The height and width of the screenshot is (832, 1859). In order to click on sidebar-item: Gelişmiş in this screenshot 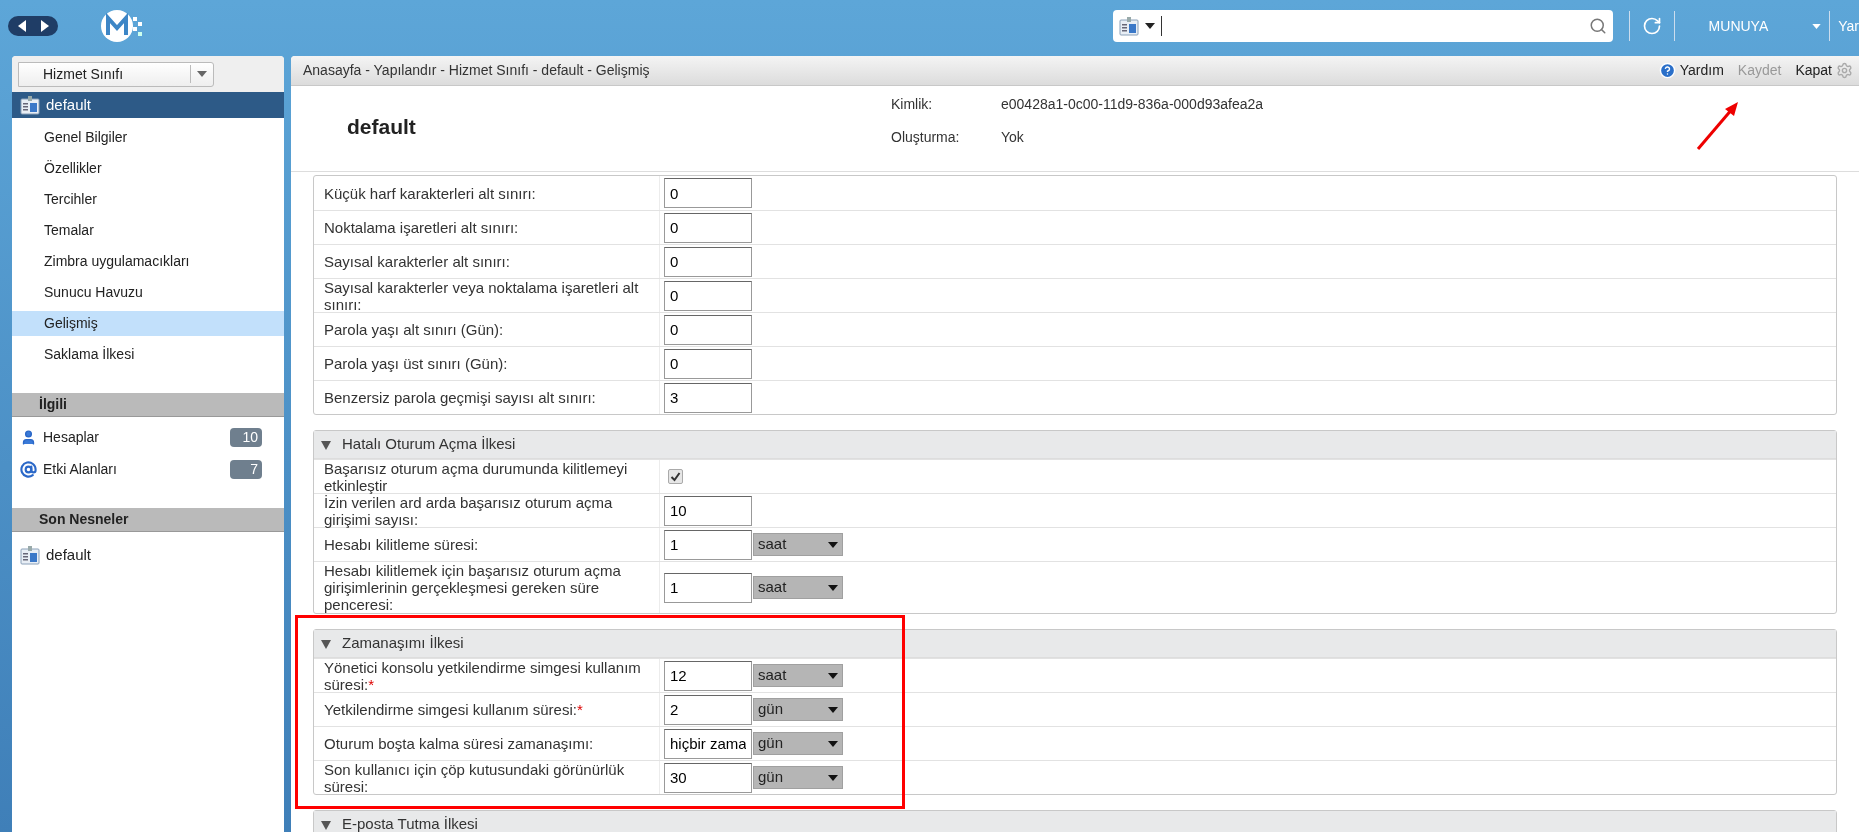, I will do `click(148, 323)`.